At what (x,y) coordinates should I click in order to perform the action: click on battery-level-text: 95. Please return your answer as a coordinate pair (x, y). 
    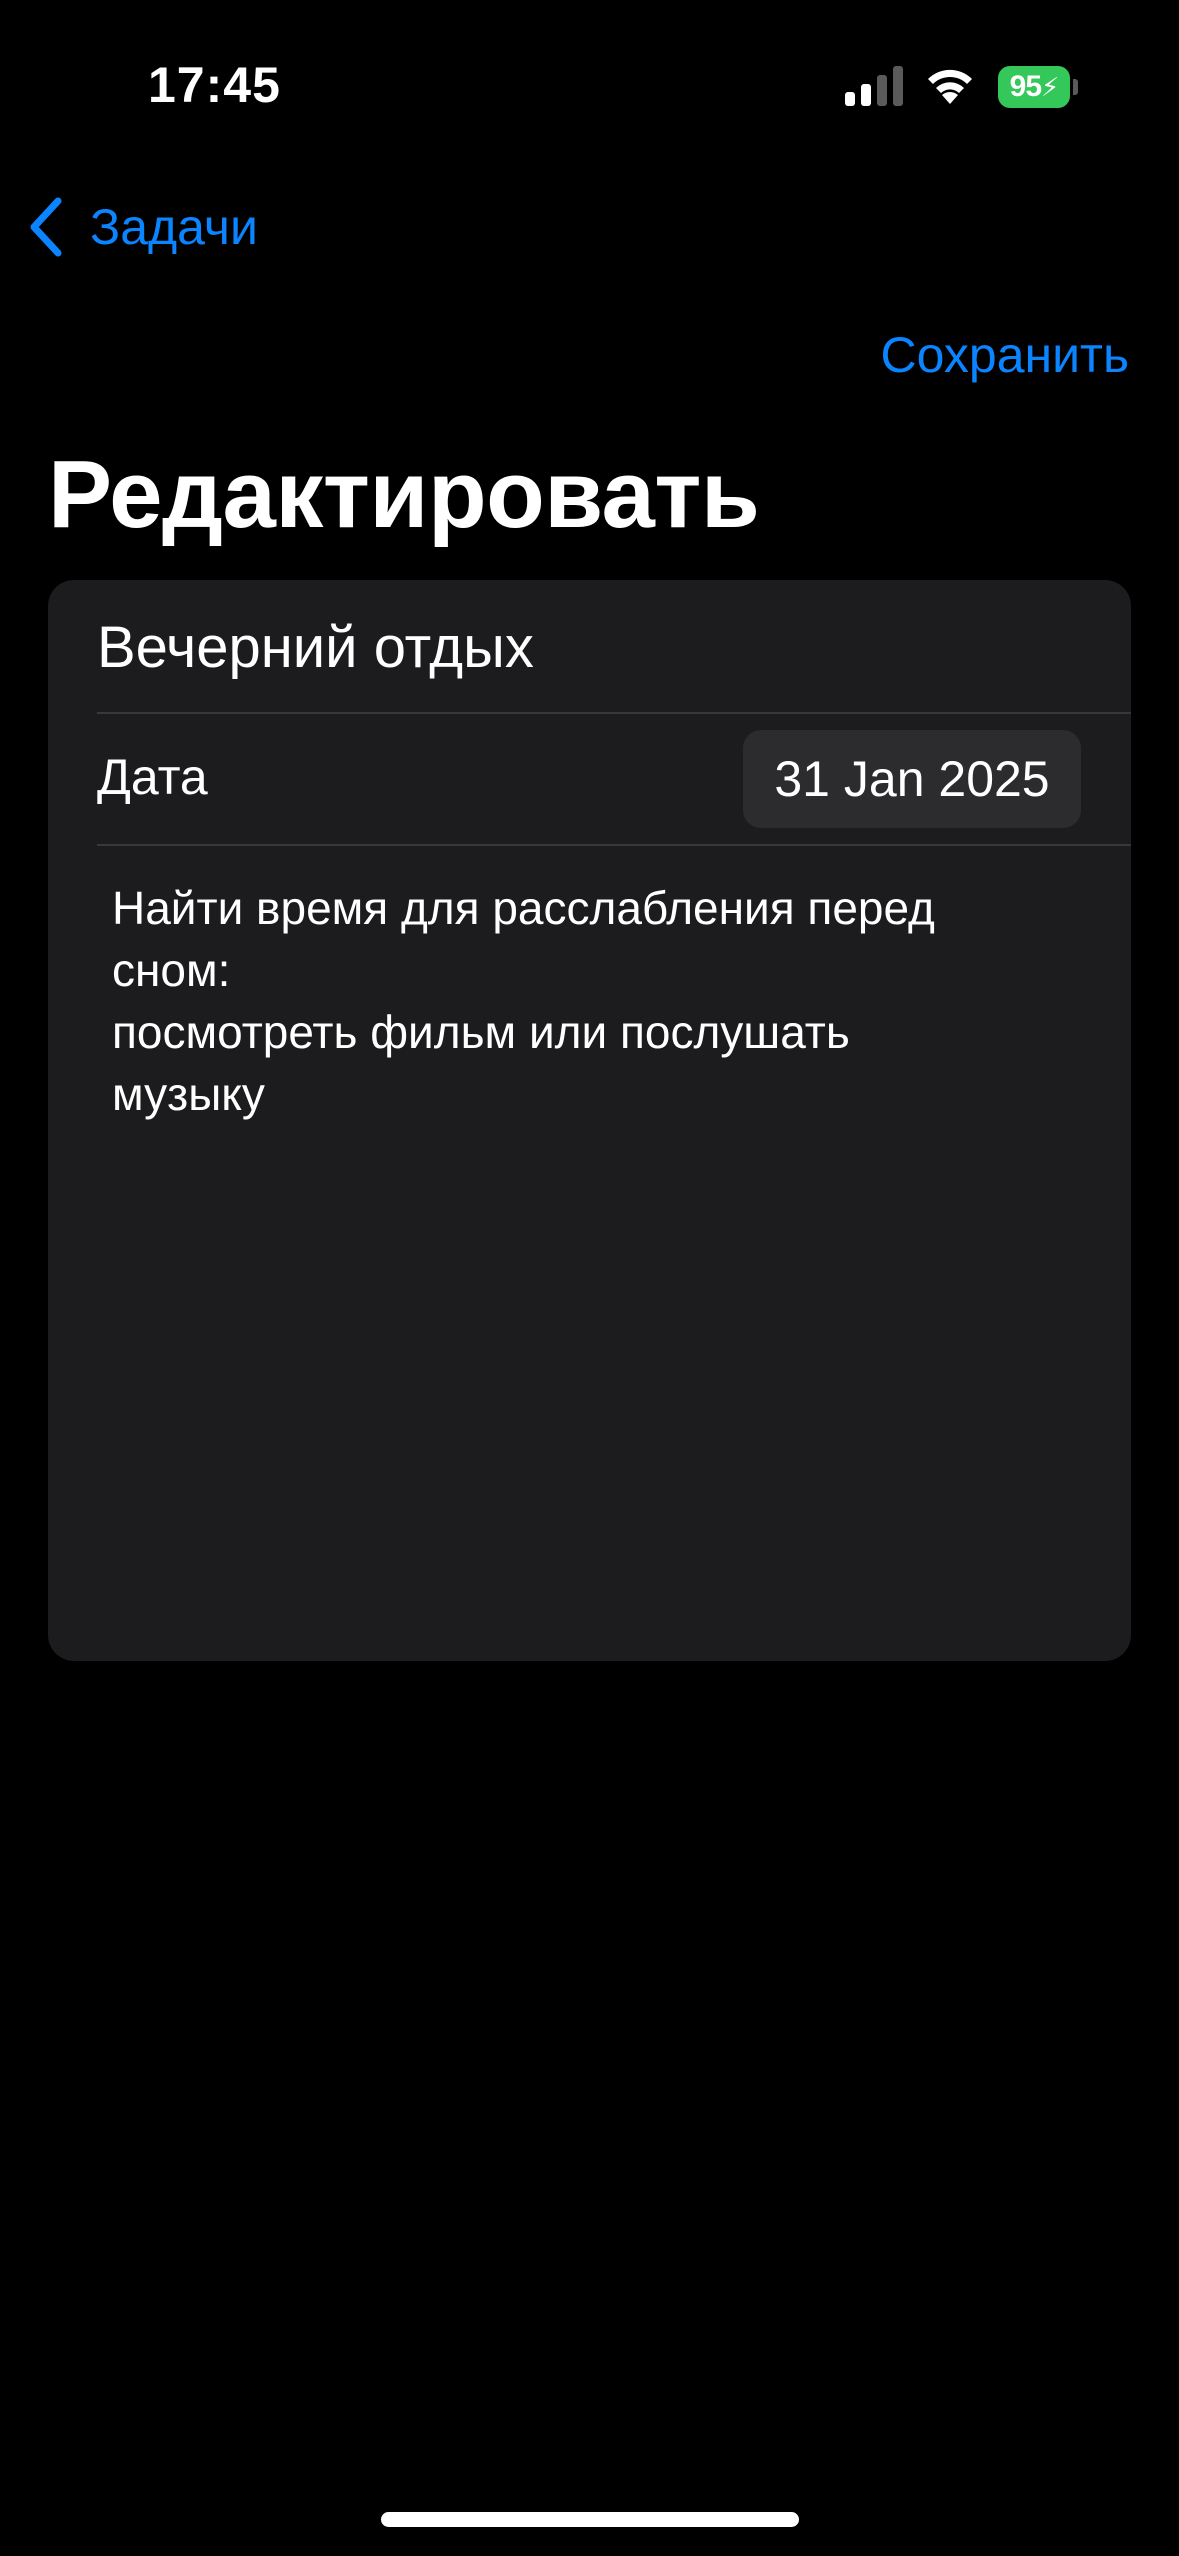
    Looking at the image, I should click on (1025, 86).